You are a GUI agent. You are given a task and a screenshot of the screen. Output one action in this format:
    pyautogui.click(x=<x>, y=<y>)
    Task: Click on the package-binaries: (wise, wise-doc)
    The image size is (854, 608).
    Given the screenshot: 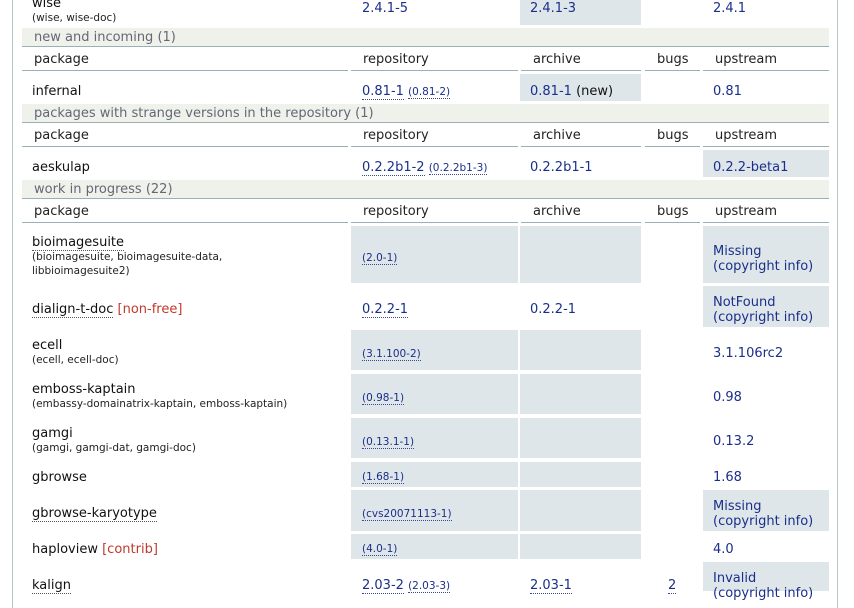 What is the action you would take?
    pyautogui.click(x=74, y=18)
    